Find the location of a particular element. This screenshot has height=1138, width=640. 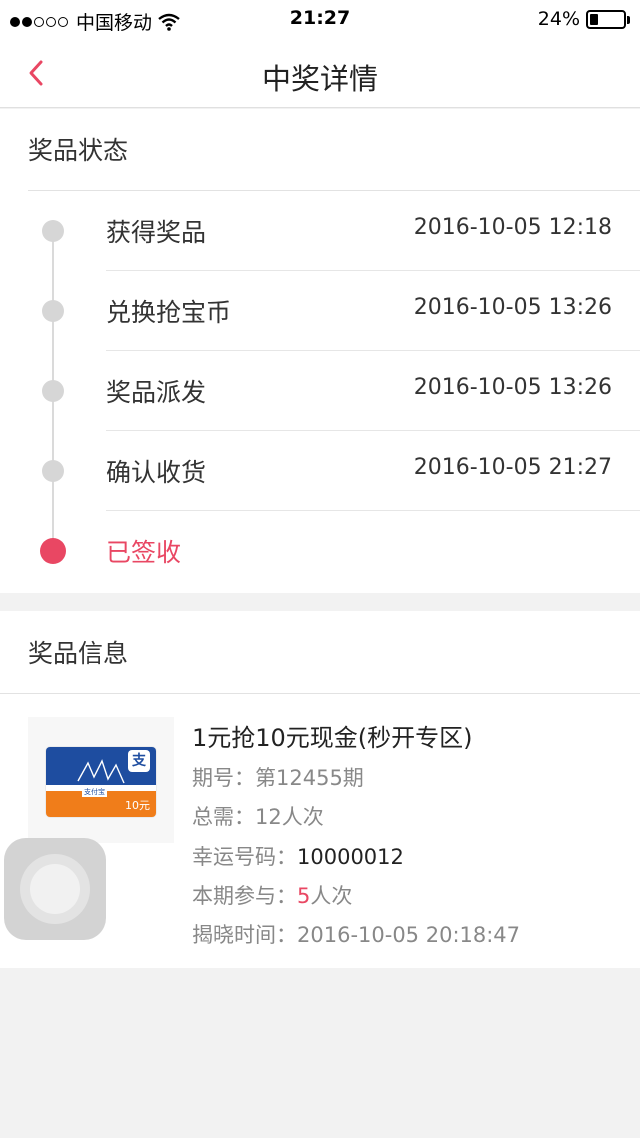

battery-icon is located at coordinates (608, 19).